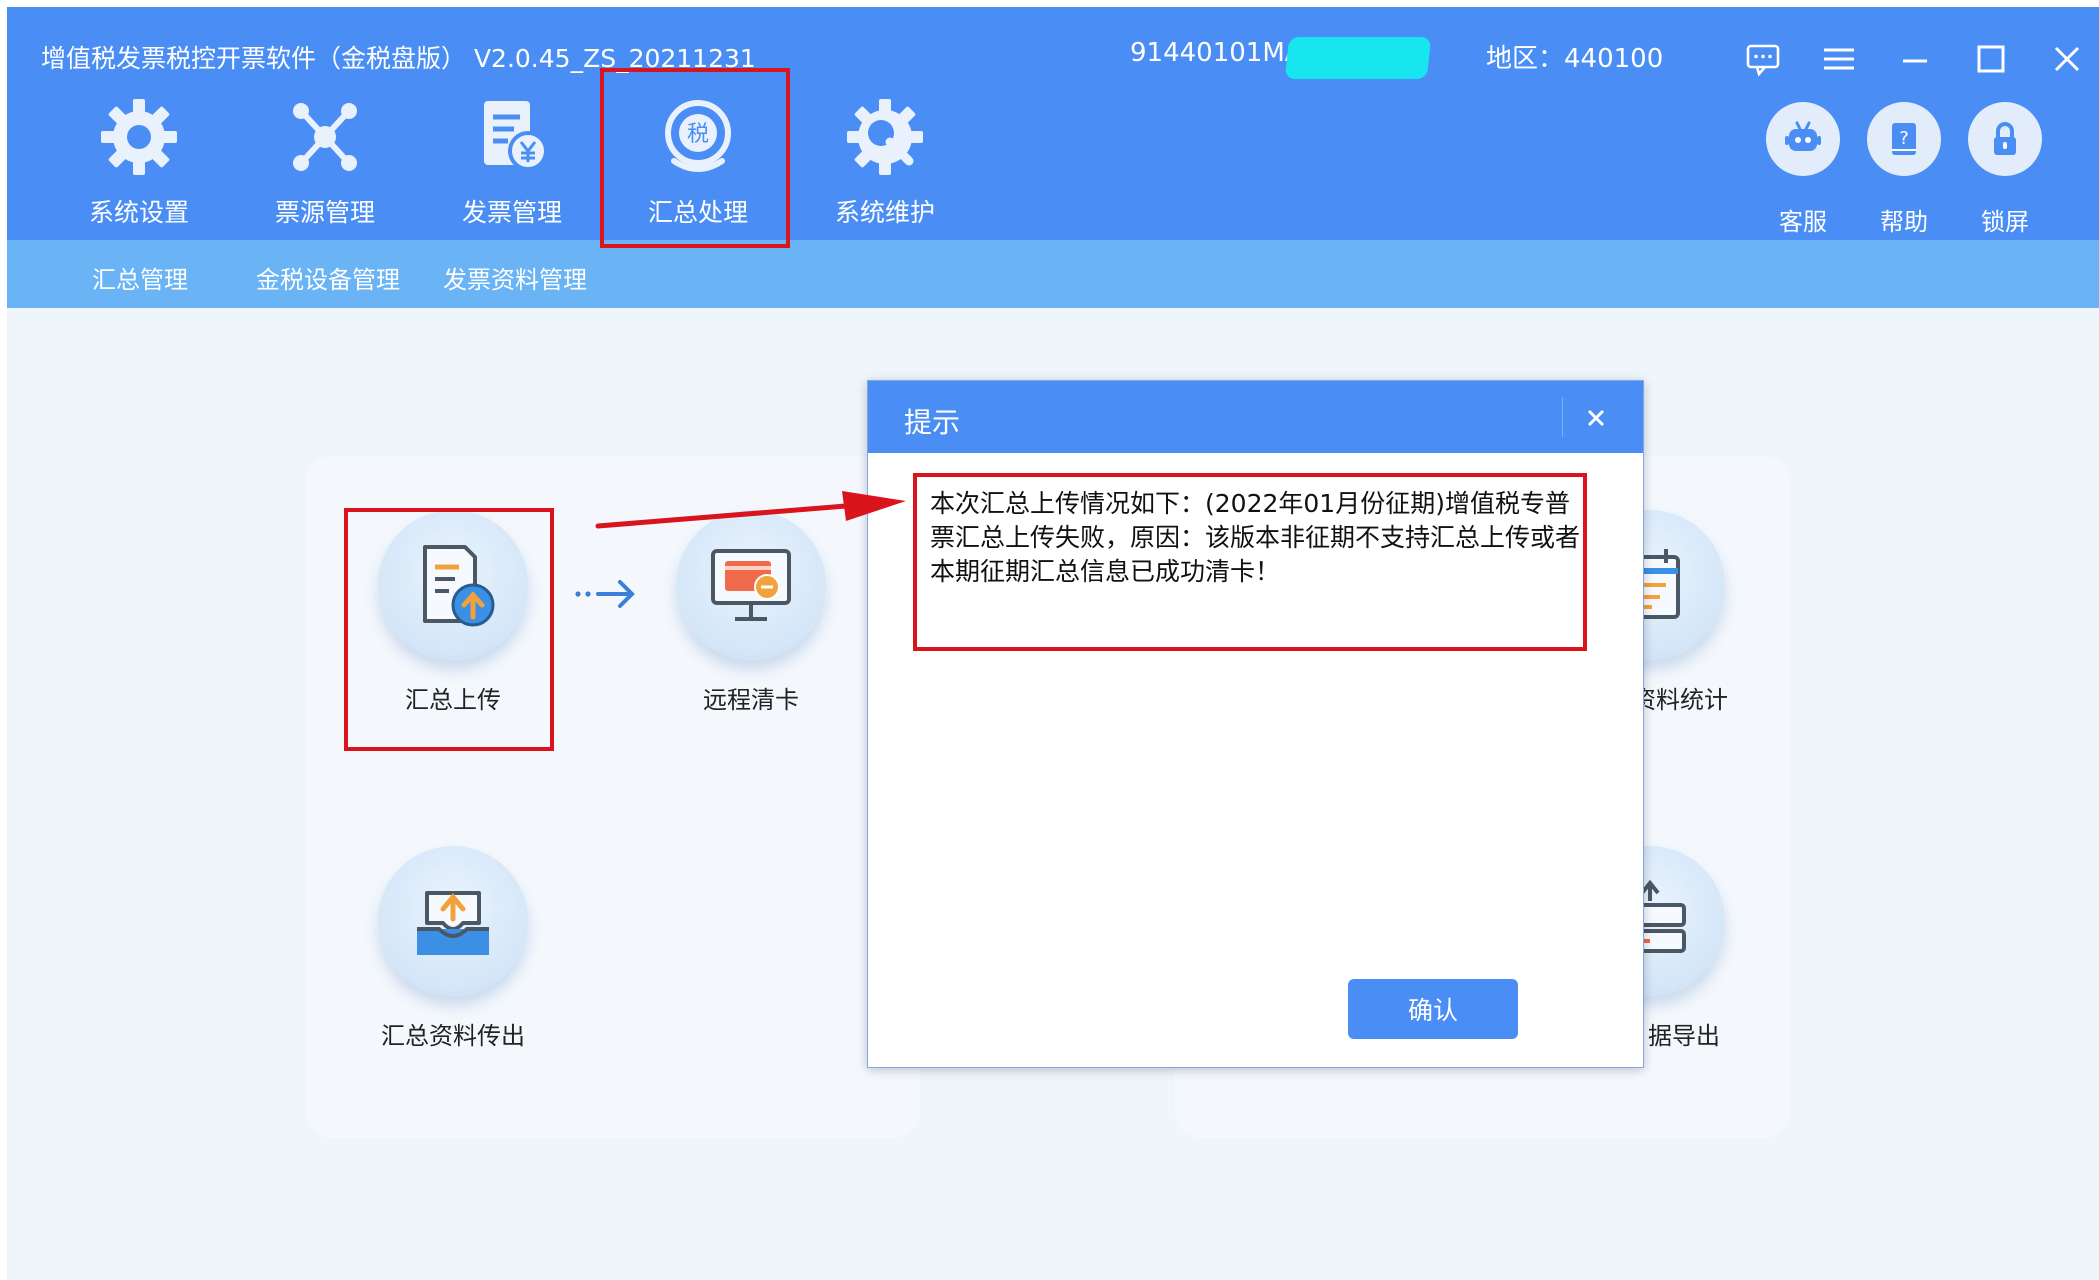  Describe the element at coordinates (398, 58) in the screenshot. I see `app-title: 增值税发票税控开票软件（金税盘版） V2.0.45_ZS_20211231` at that location.